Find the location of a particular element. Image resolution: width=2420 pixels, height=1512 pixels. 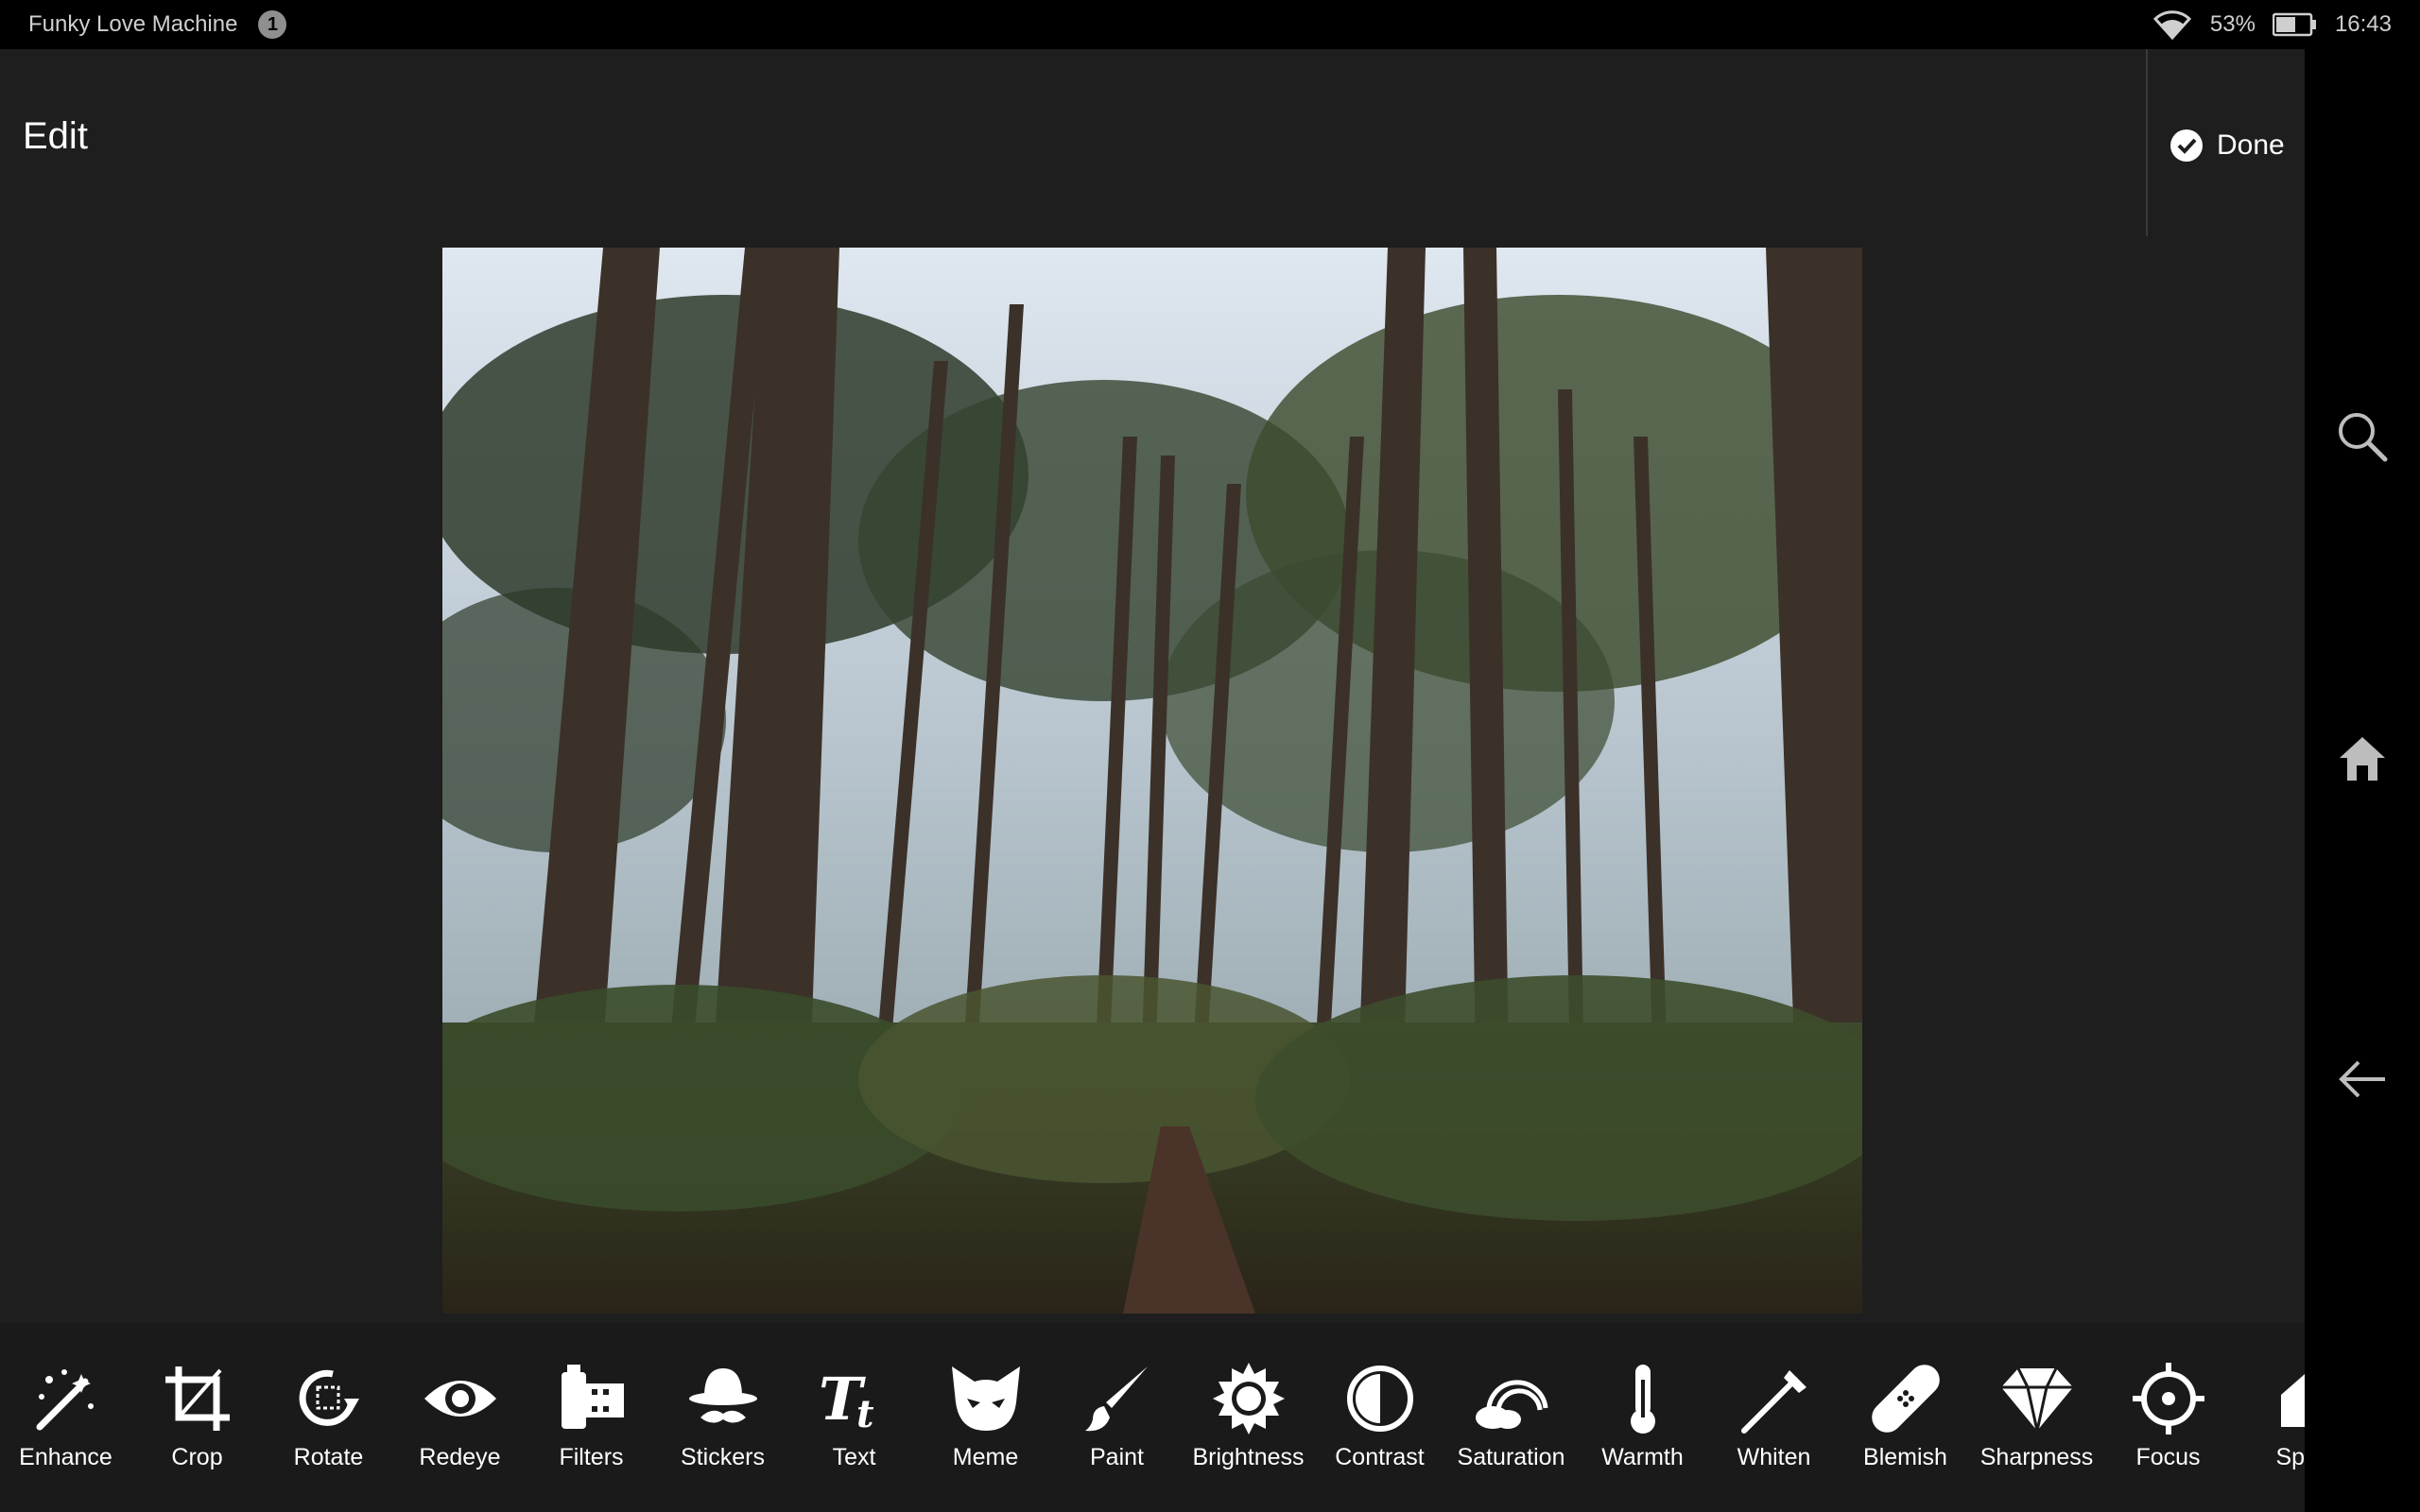

search-icon is located at coordinates (2363, 437).